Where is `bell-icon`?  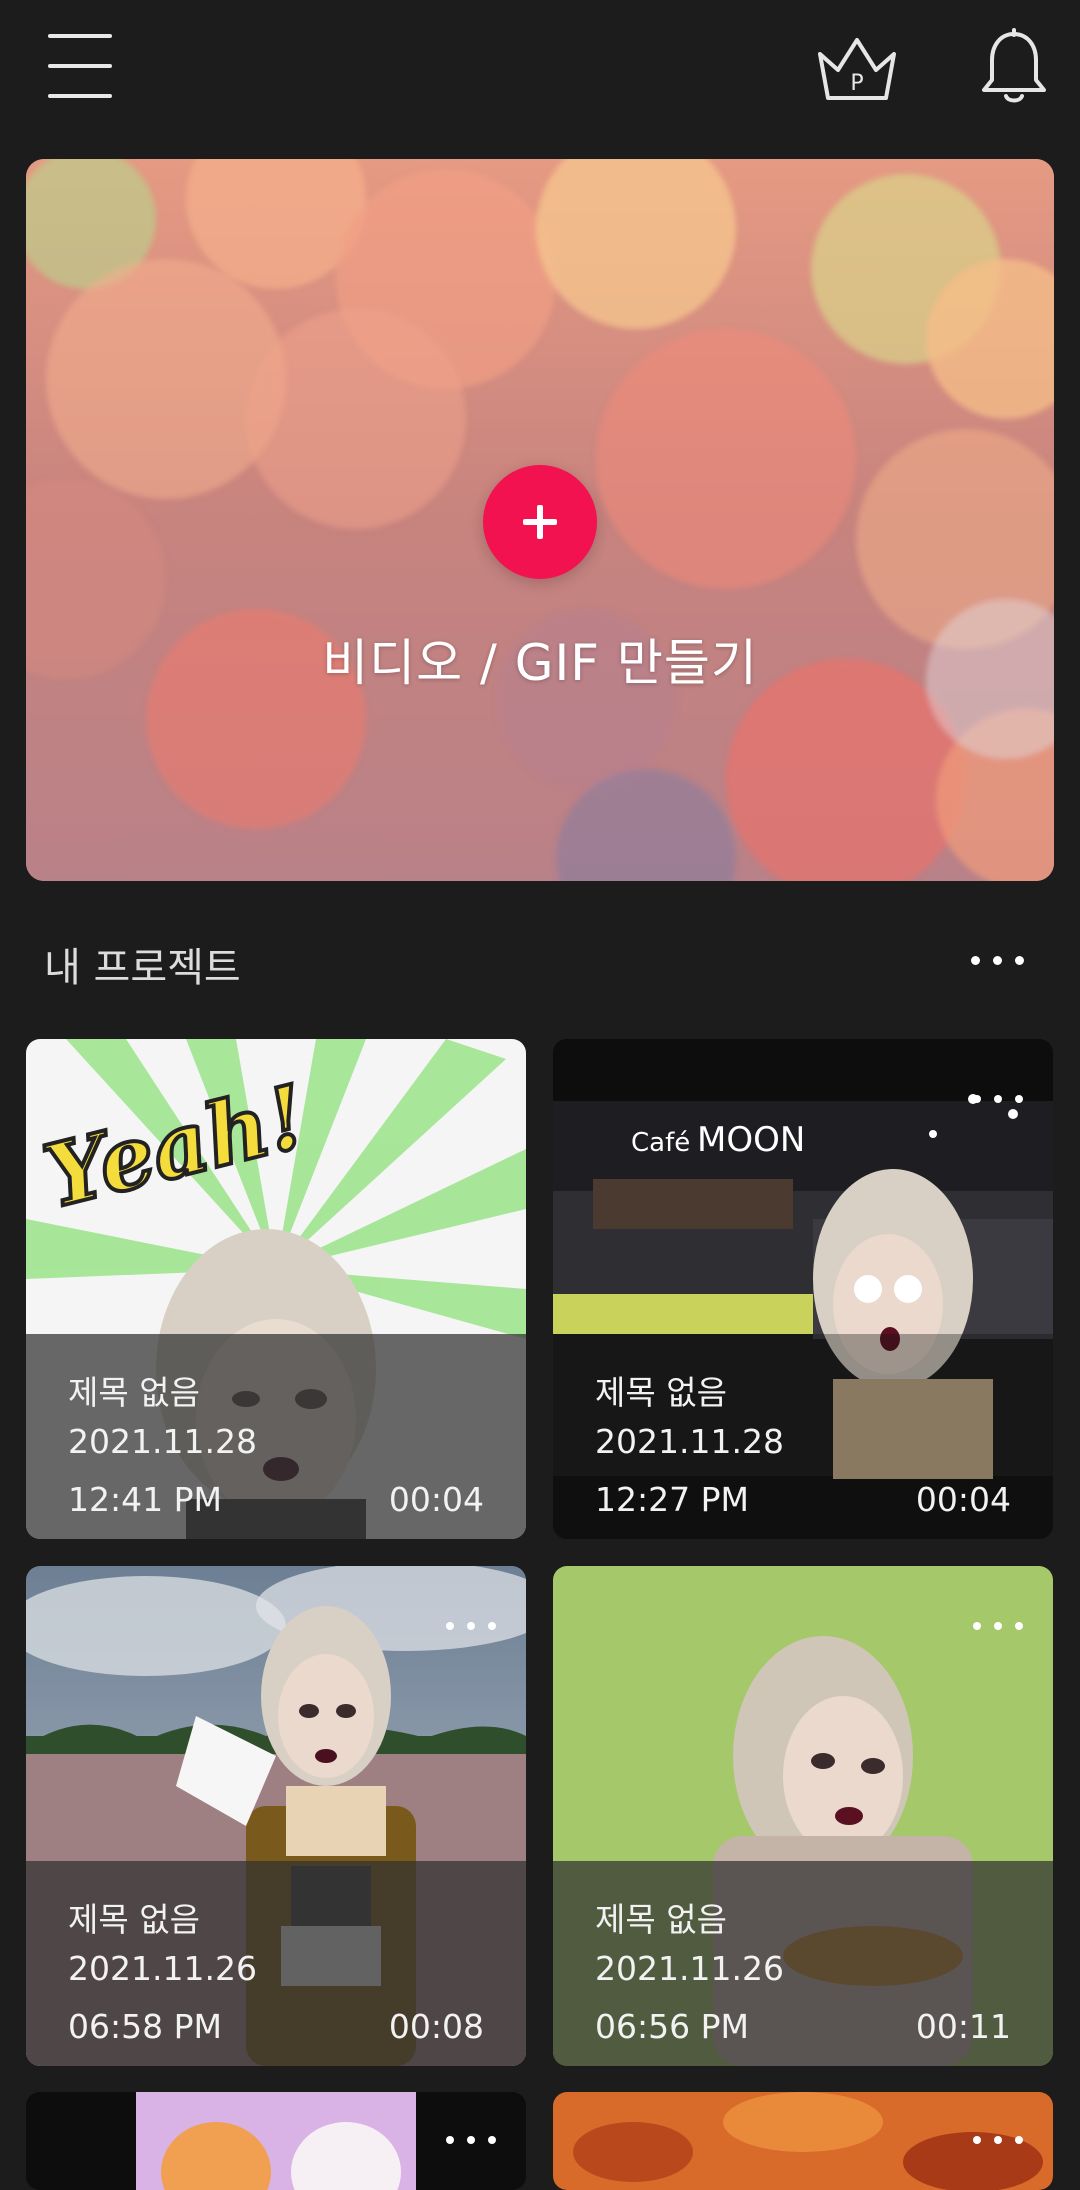
bell-icon is located at coordinates (1014, 68).